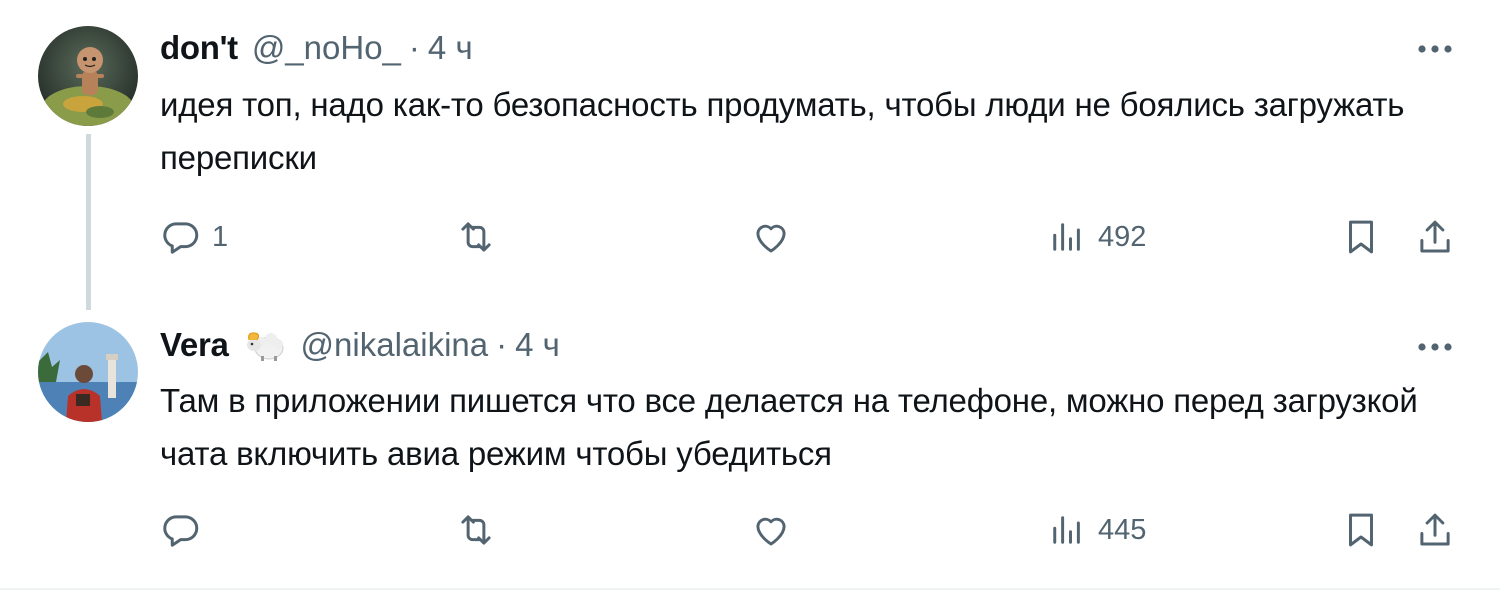  I want to click on action-bar: 1 492, so click(750, 237).